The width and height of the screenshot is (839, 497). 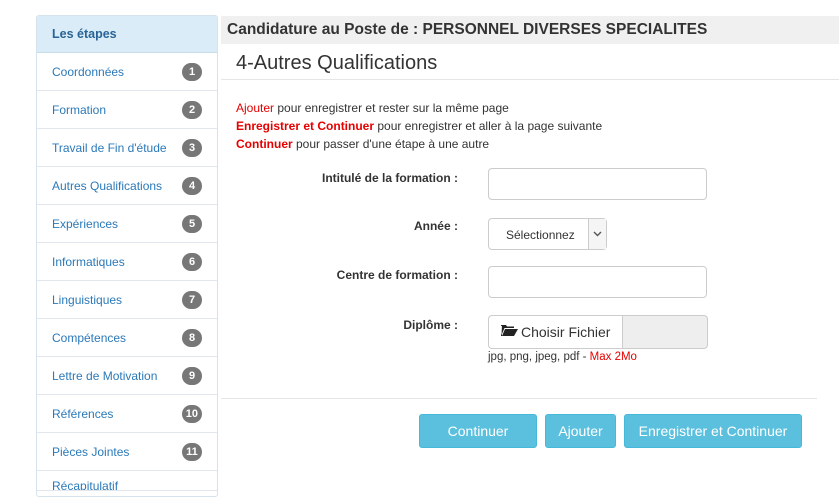 What do you see at coordinates (109, 147) in the screenshot?
I see `sidebar-item-label: Travail de Fin d'étude` at bounding box center [109, 147].